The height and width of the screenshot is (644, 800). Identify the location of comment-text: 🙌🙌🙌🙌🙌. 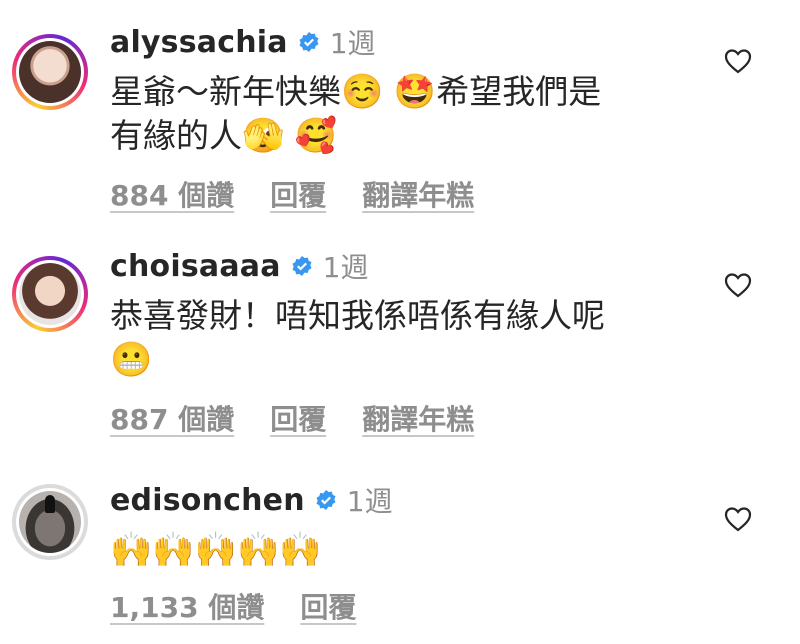
(405, 550).